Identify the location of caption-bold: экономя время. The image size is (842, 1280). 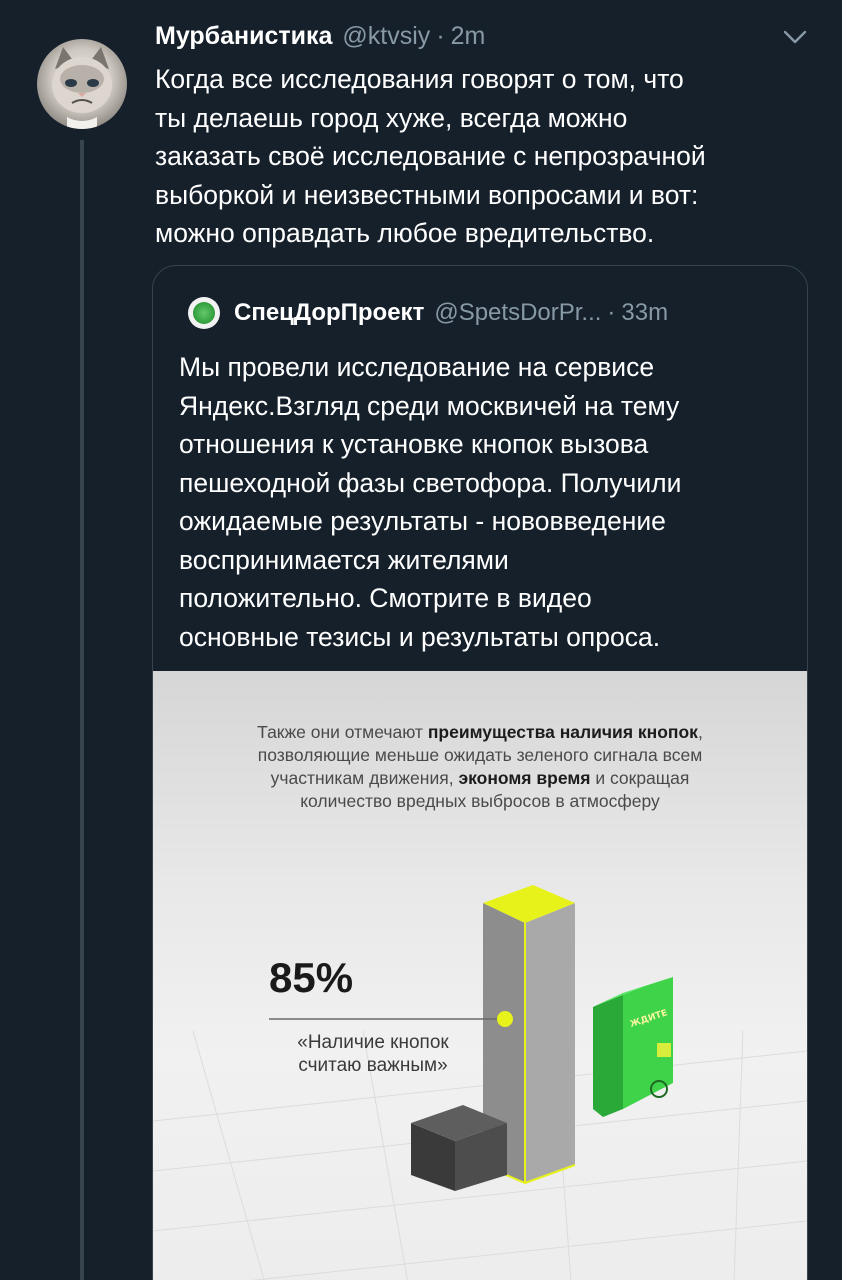
(524, 778).